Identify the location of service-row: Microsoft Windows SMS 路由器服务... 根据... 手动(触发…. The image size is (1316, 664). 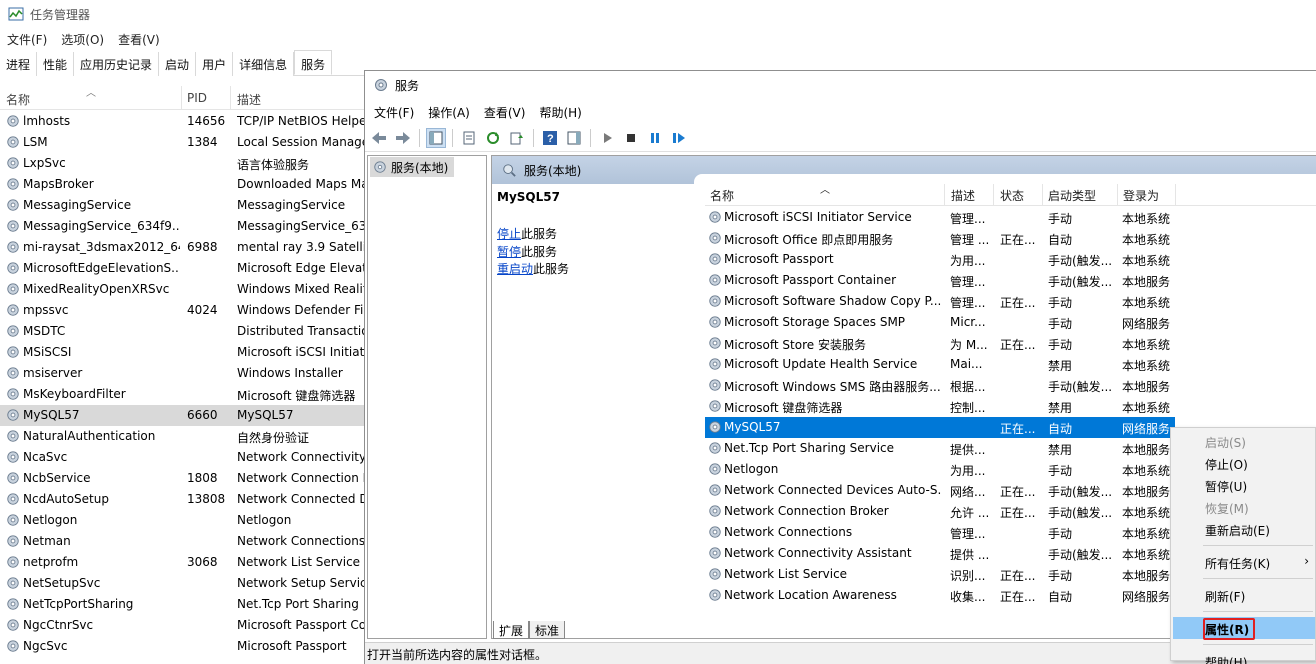
(1010, 385).